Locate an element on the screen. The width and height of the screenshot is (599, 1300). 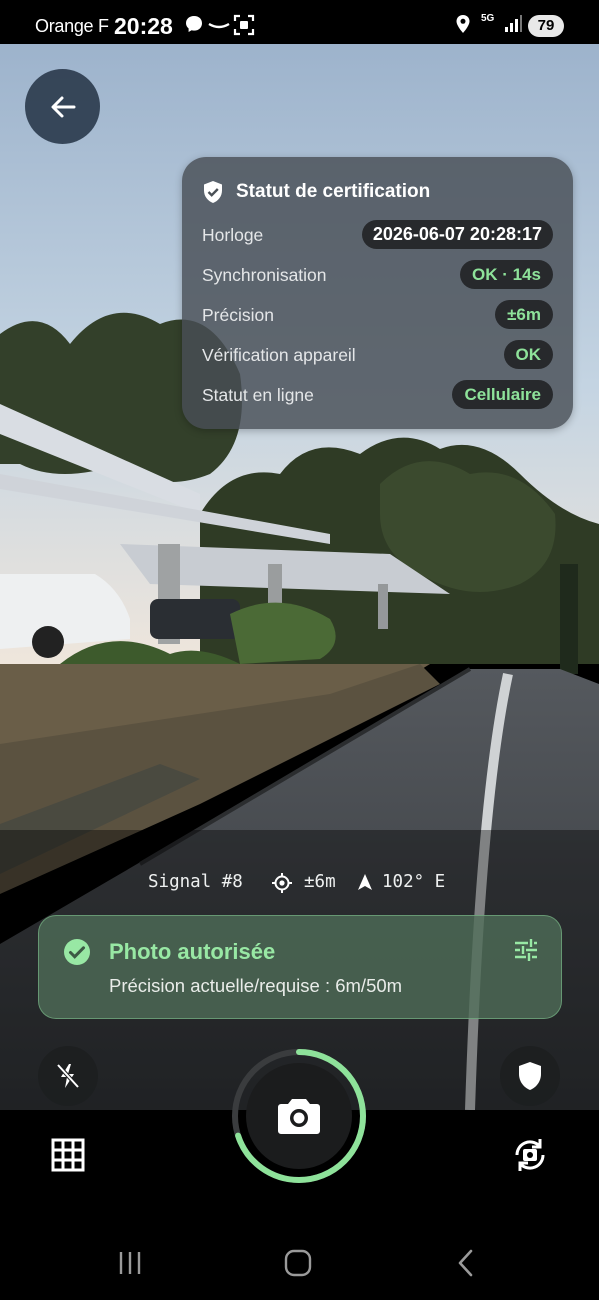
clock-value: 2026-06-07 20:28:17 is located at coordinates (457, 234).